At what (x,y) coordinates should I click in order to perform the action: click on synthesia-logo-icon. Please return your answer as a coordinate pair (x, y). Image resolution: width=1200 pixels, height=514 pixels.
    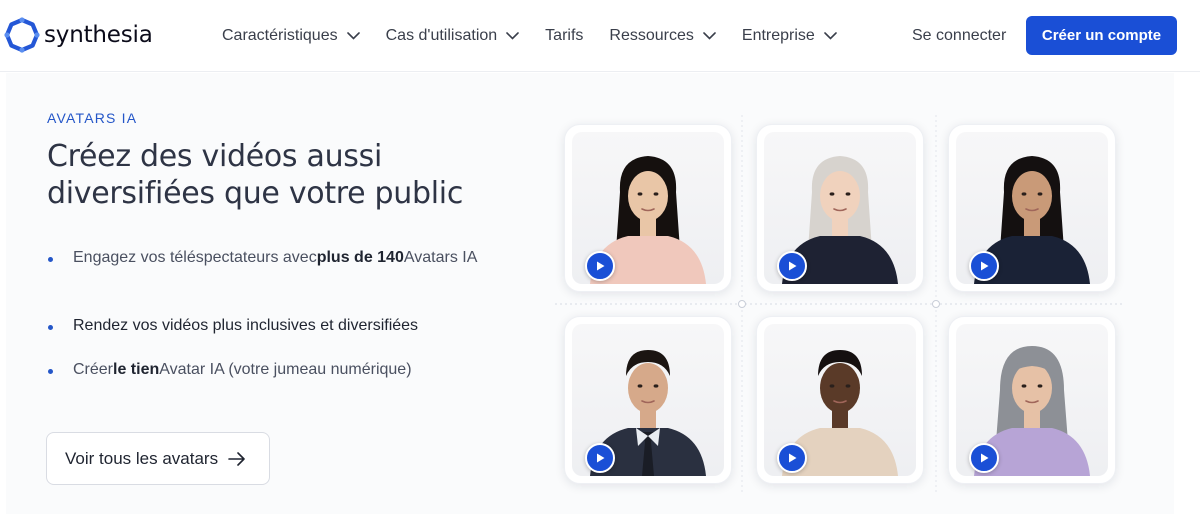
    Looking at the image, I should click on (22, 35).